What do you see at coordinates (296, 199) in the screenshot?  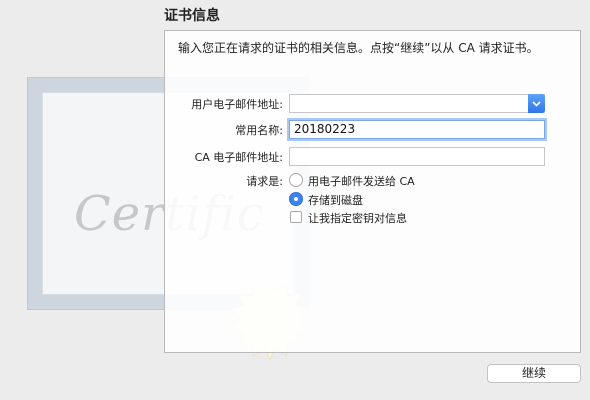 I see `save-to-disk-radio` at bounding box center [296, 199].